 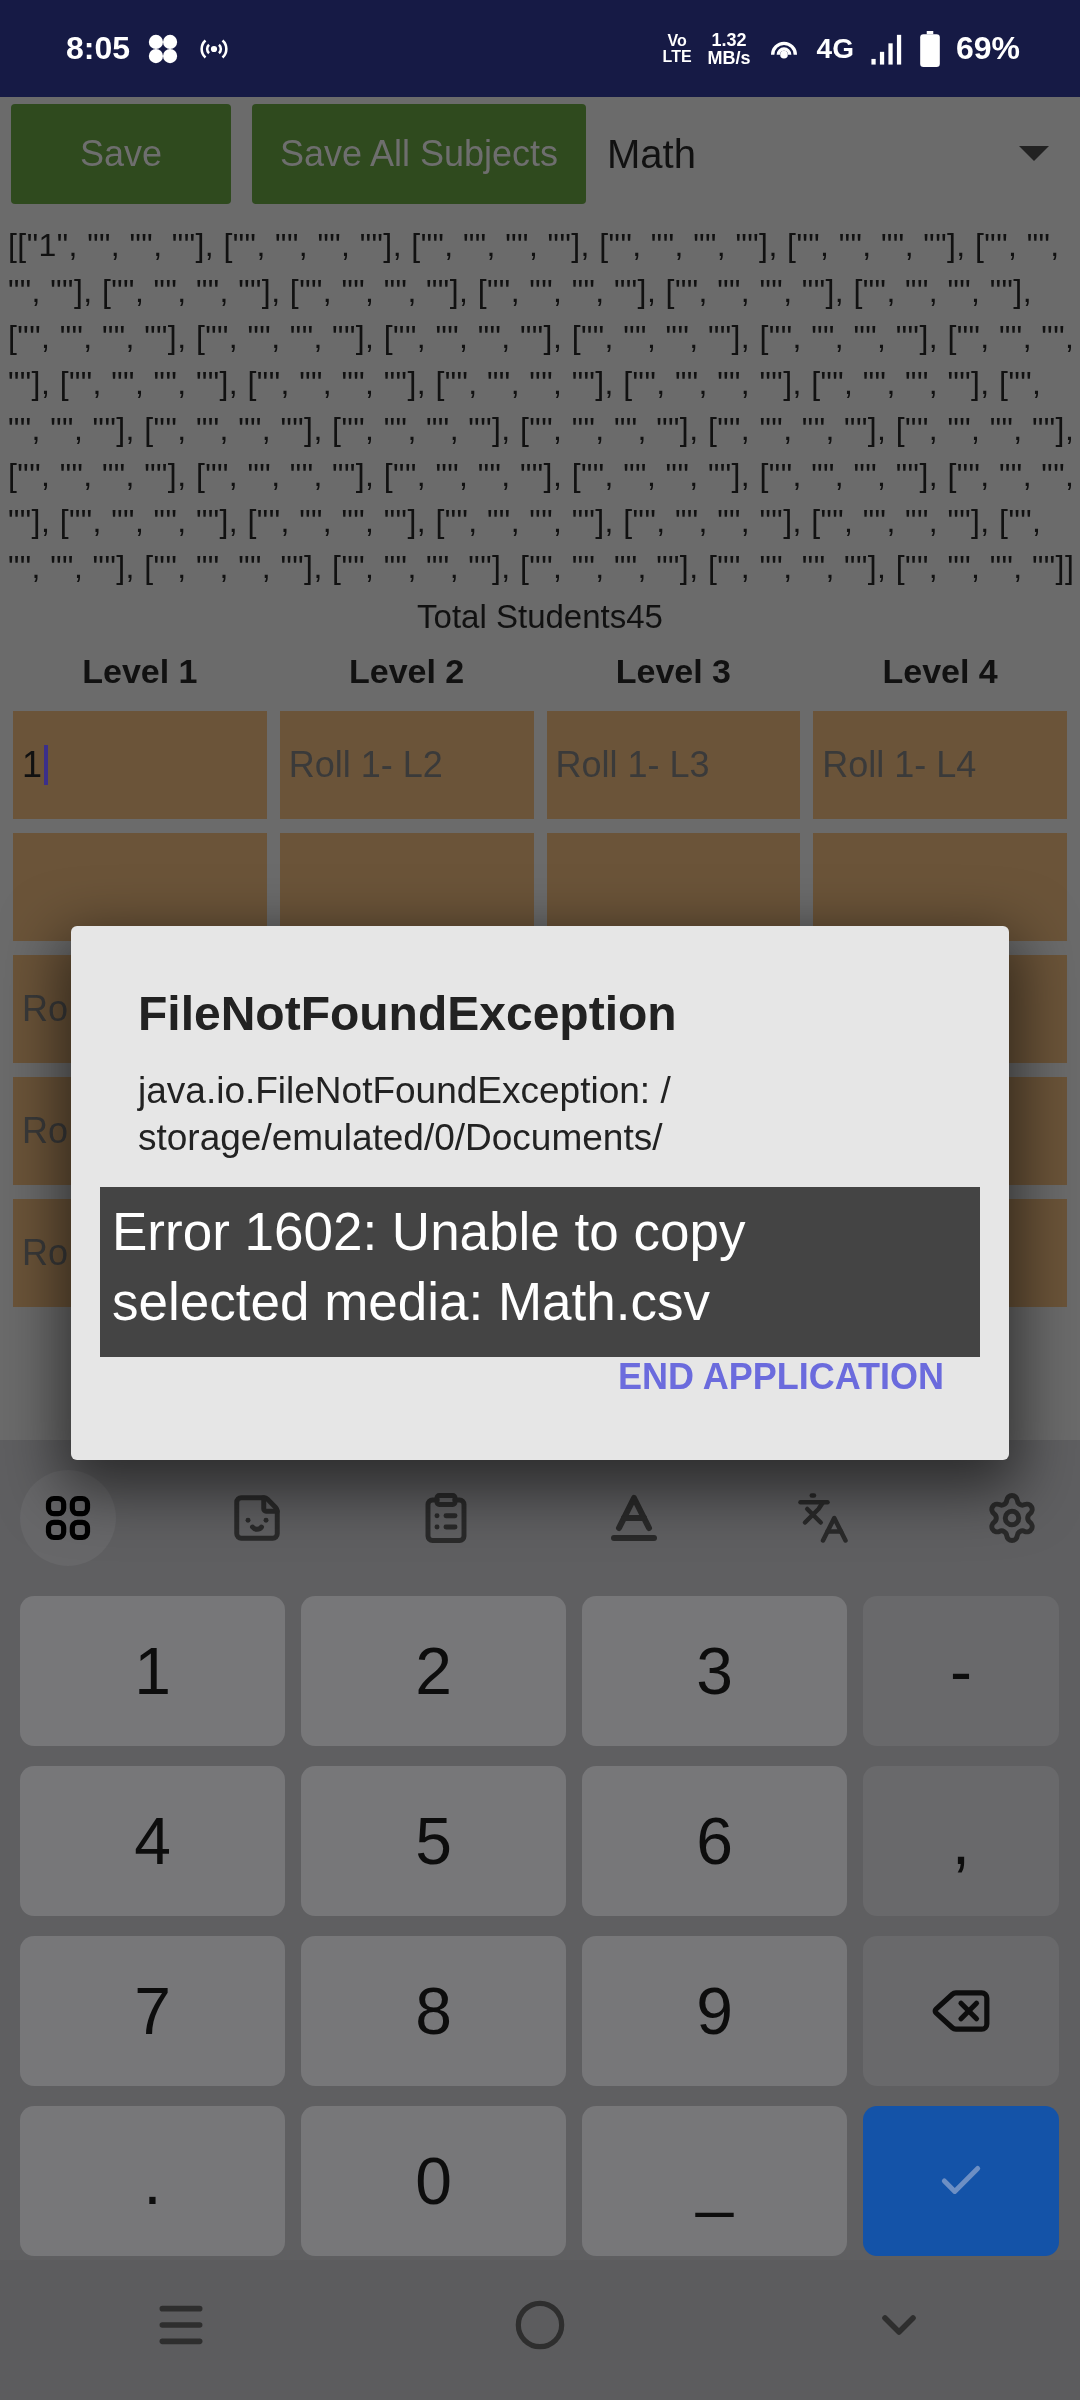 What do you see at coordinates (152, 2181) in the screenshot?
I see `keyboard-key: .` at bounding box center [152, 2181].